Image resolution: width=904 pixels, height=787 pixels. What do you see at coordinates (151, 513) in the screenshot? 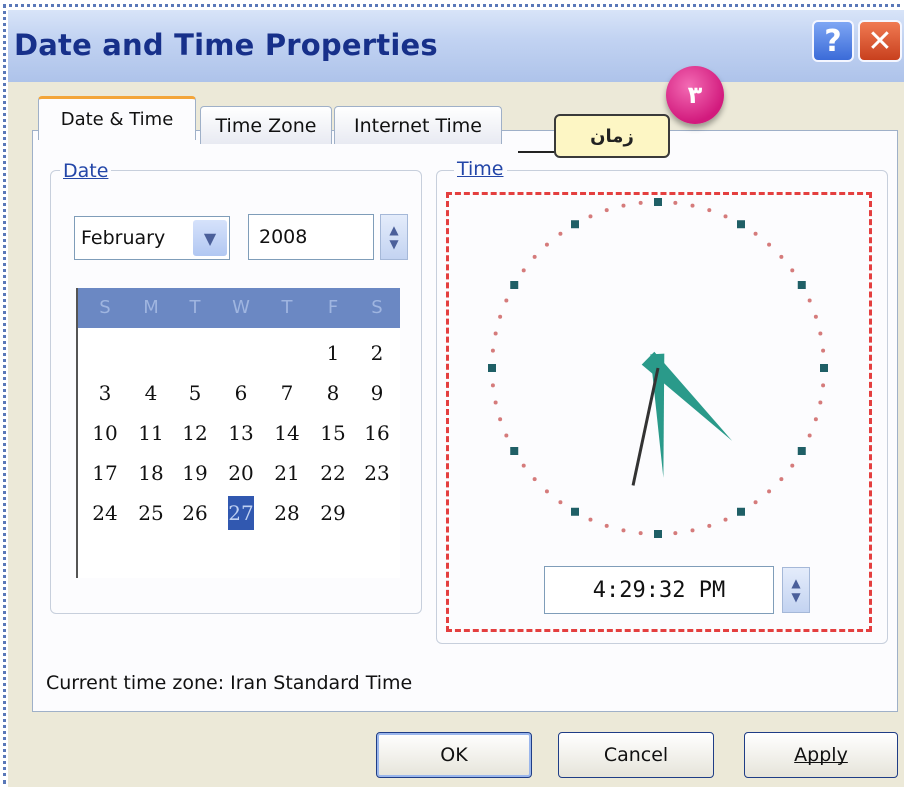
I see `calendar-day: 25` at bounding box center [151, 513].